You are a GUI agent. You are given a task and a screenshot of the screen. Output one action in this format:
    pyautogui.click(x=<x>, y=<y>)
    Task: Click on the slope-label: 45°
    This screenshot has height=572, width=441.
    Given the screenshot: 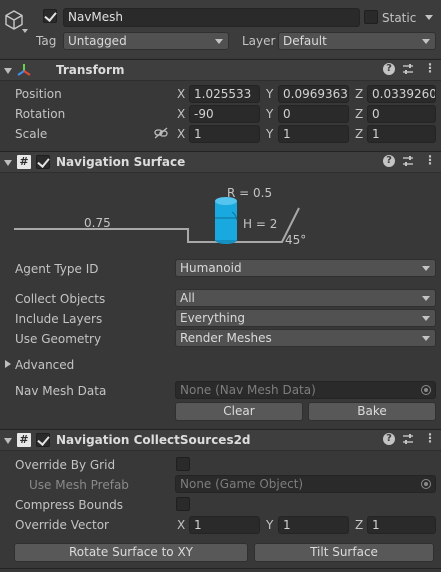 What is the action you would take?
    pyautogui.click(x=296, y=240)
    